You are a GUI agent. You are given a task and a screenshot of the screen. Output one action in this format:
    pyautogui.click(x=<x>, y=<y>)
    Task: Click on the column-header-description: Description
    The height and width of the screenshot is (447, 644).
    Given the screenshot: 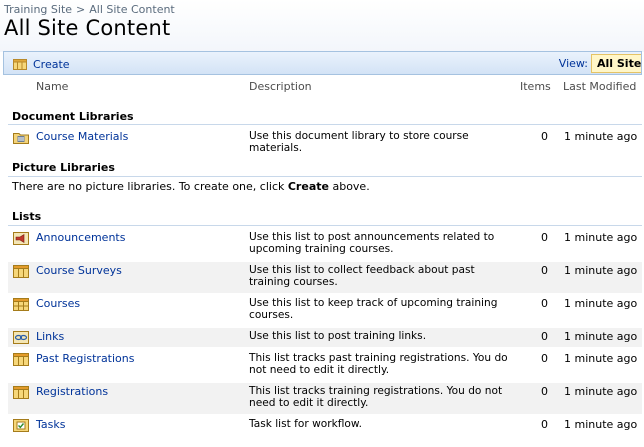 What is the action you would take?
    pyautogui.click(x=280, y=86)
    